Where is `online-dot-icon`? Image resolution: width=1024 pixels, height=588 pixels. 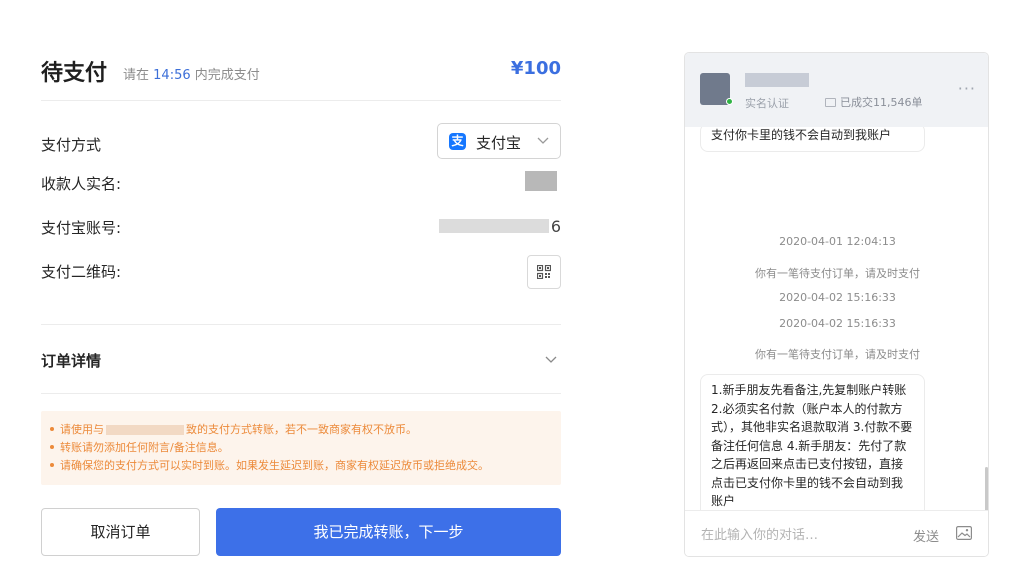
online-dot-icon is located at coordinates (729, 101).